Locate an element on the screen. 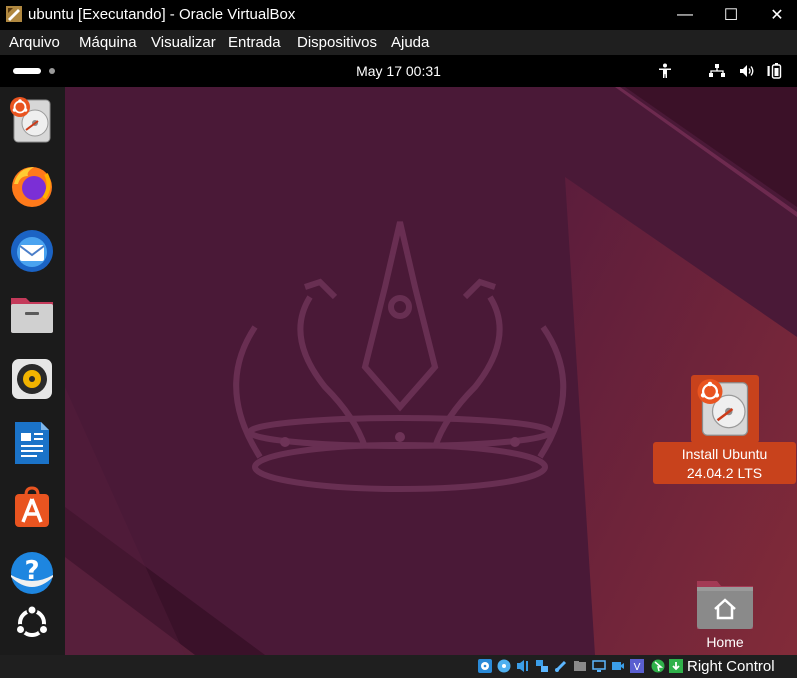  thunderbird-icon is located at coordinates (32, 250).